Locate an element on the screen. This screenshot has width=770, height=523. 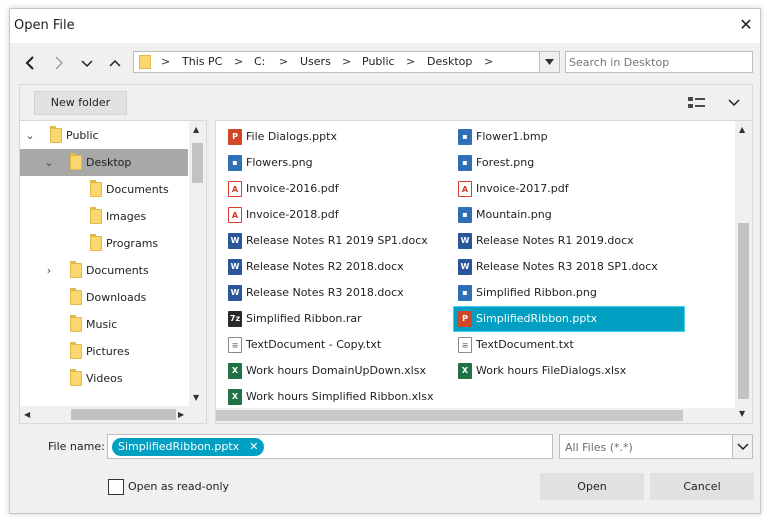
tree-horizontal-scrollbar: ◀ ▶ is located at coordinates (104, 414).